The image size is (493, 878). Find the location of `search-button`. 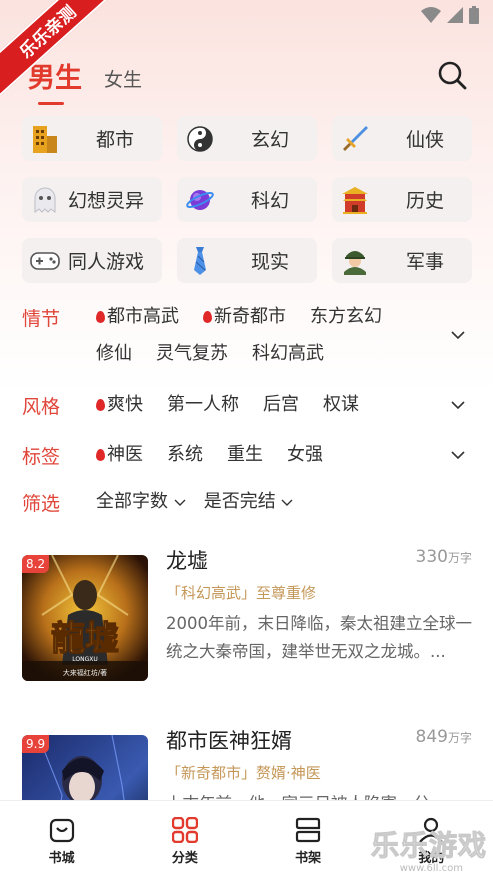

search-button is located at coordinates (452, 75).